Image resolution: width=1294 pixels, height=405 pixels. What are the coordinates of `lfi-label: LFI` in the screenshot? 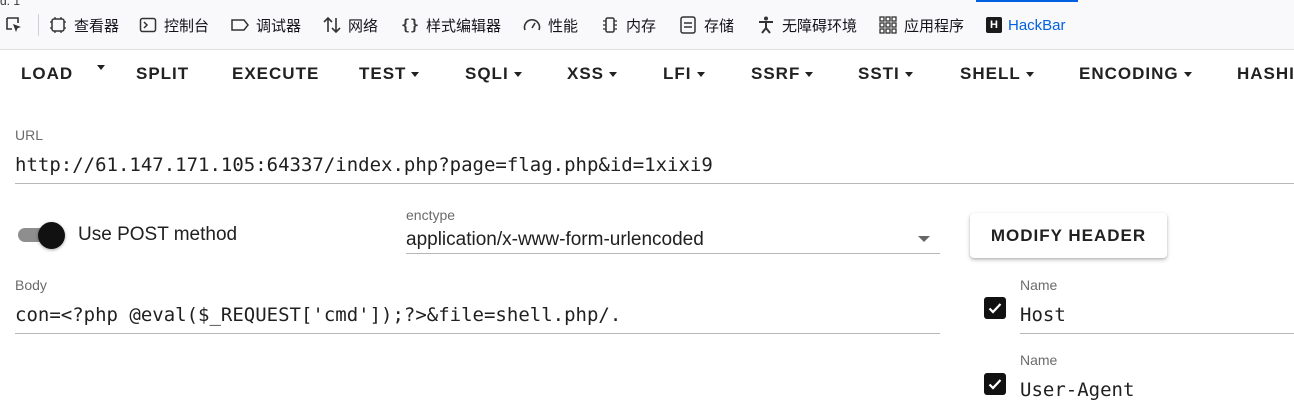 It's located at (677, 73).